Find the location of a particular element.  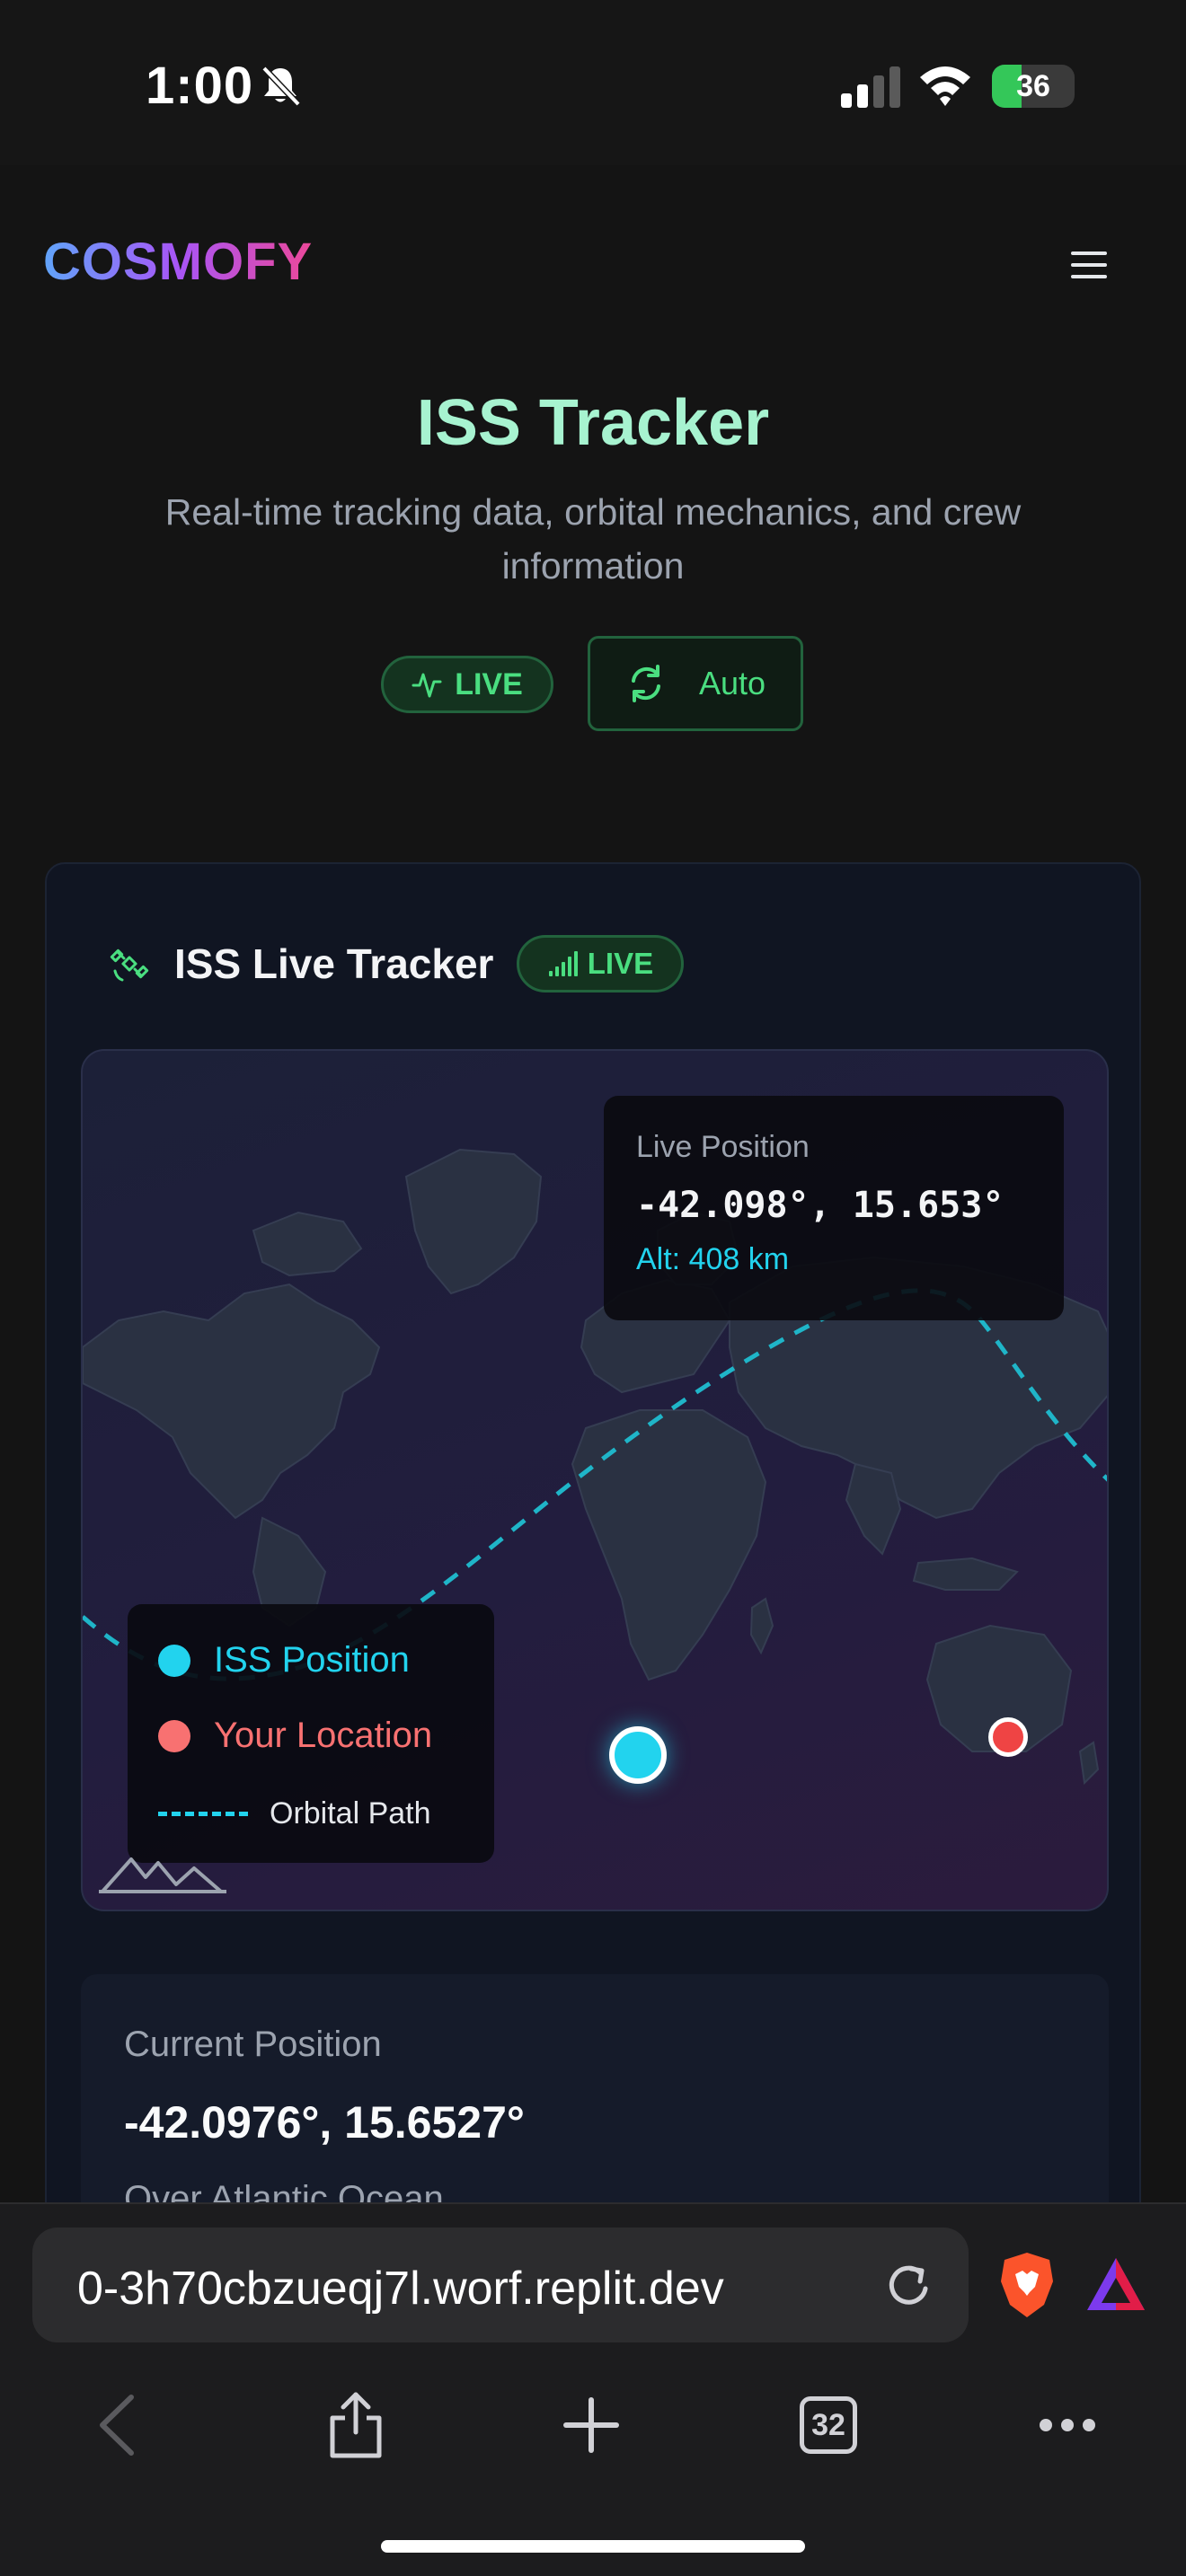

satellite-icon is located at coordinates (129, 965).